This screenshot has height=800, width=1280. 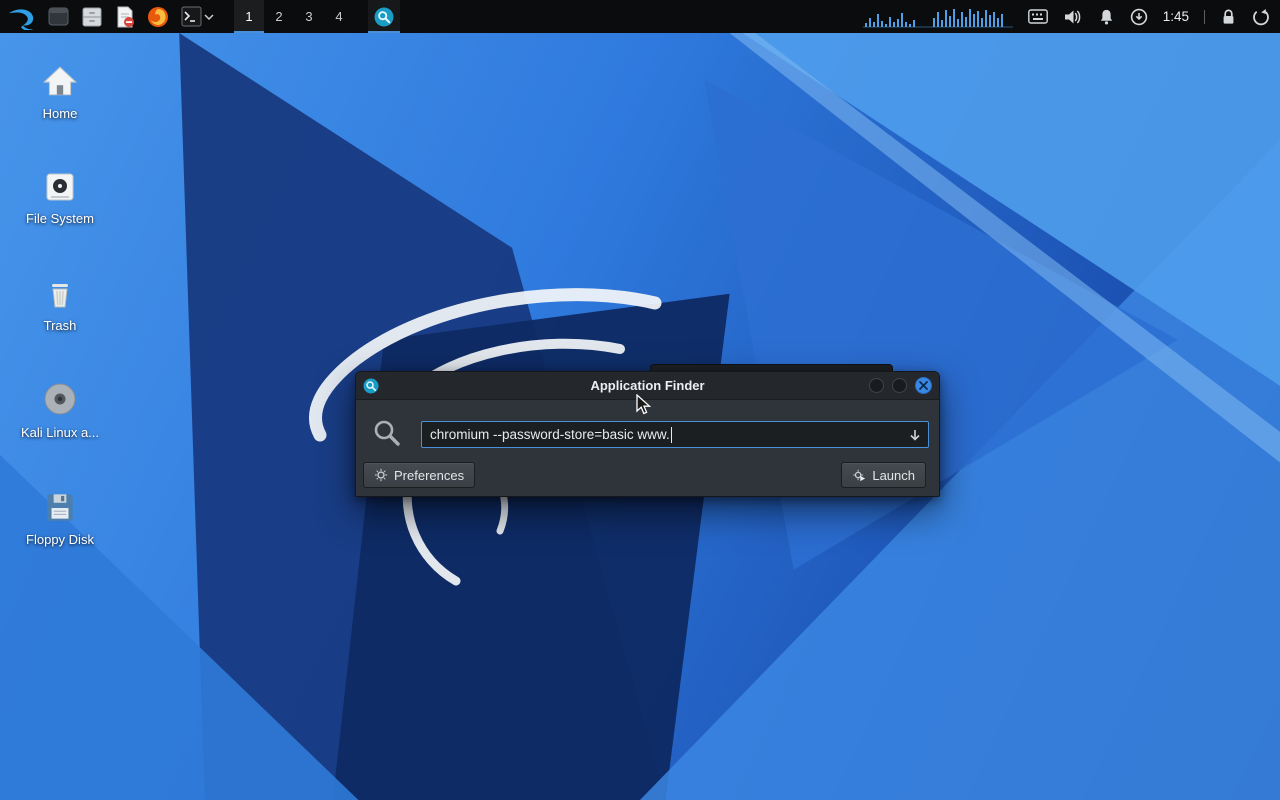 I want to click on taskbar-application-finder, so click(x=384, y=16).